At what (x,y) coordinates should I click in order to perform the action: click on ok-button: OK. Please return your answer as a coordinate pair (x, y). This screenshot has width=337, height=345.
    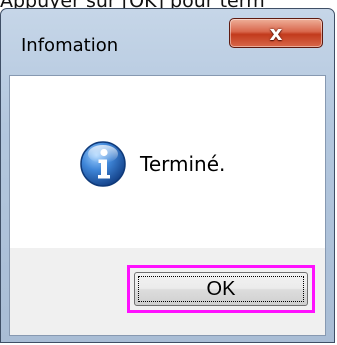
    Looking at the image, I should click on (221, 289).